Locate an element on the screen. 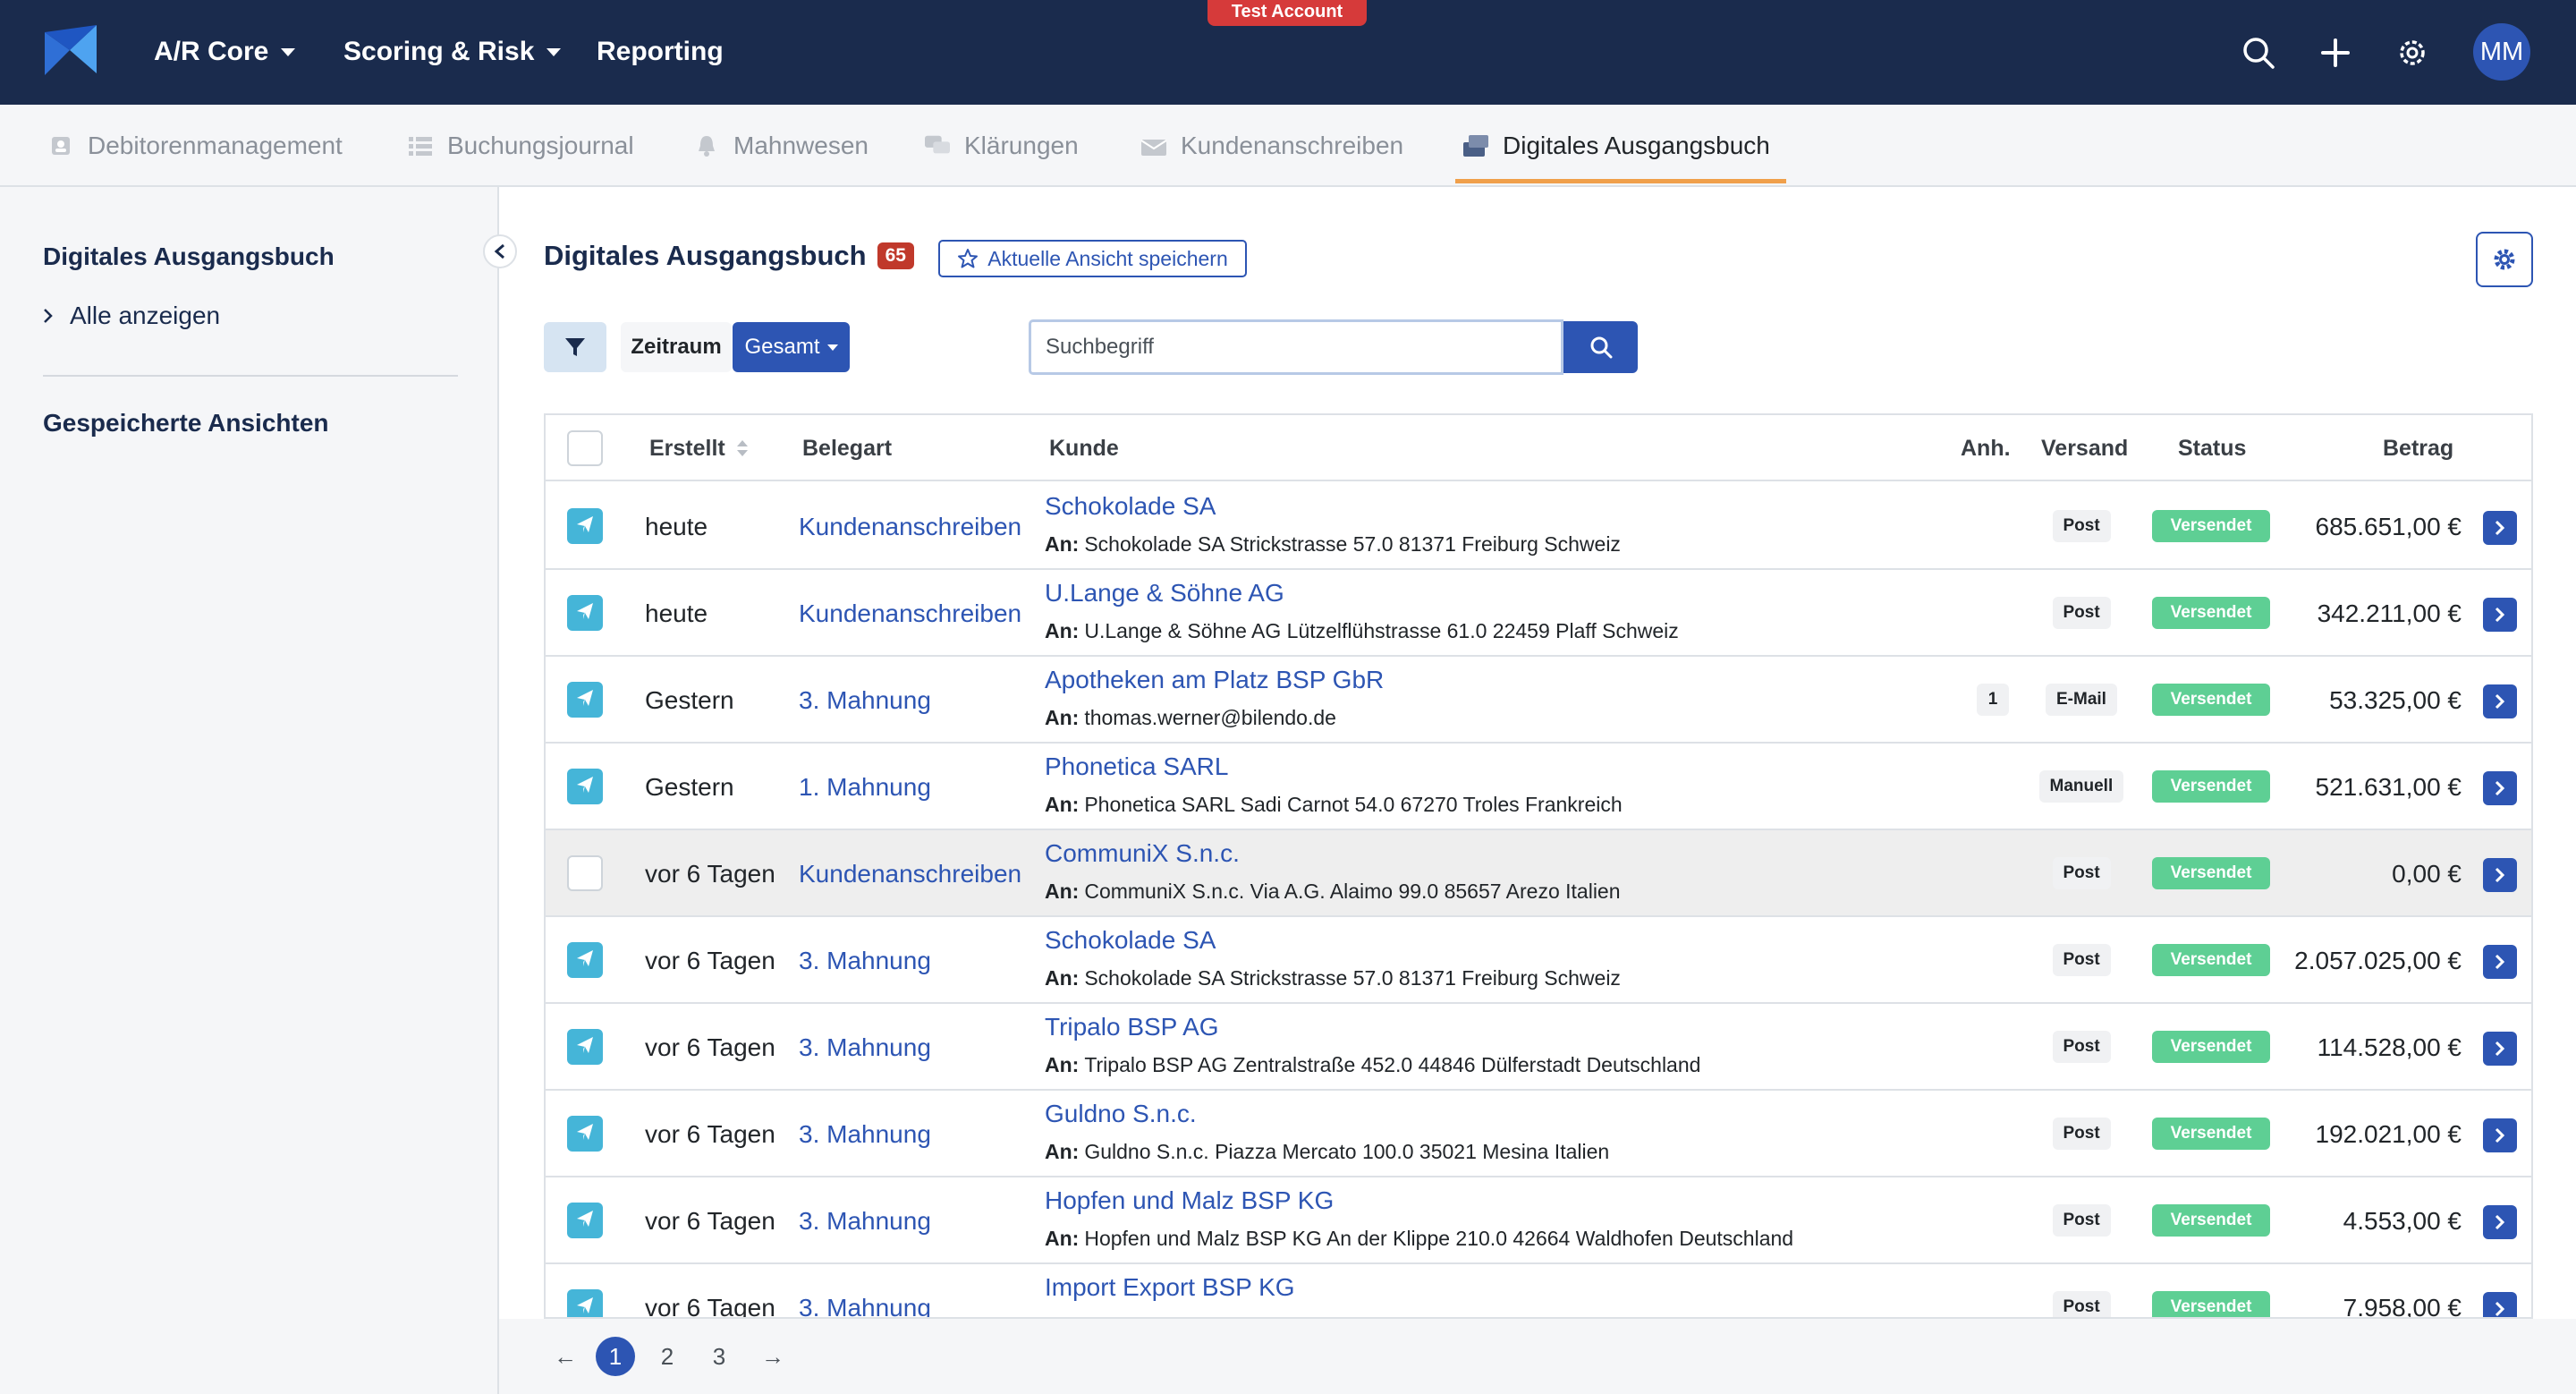  zeitraum-value: Gesamt is located at coordinates (782, 347).